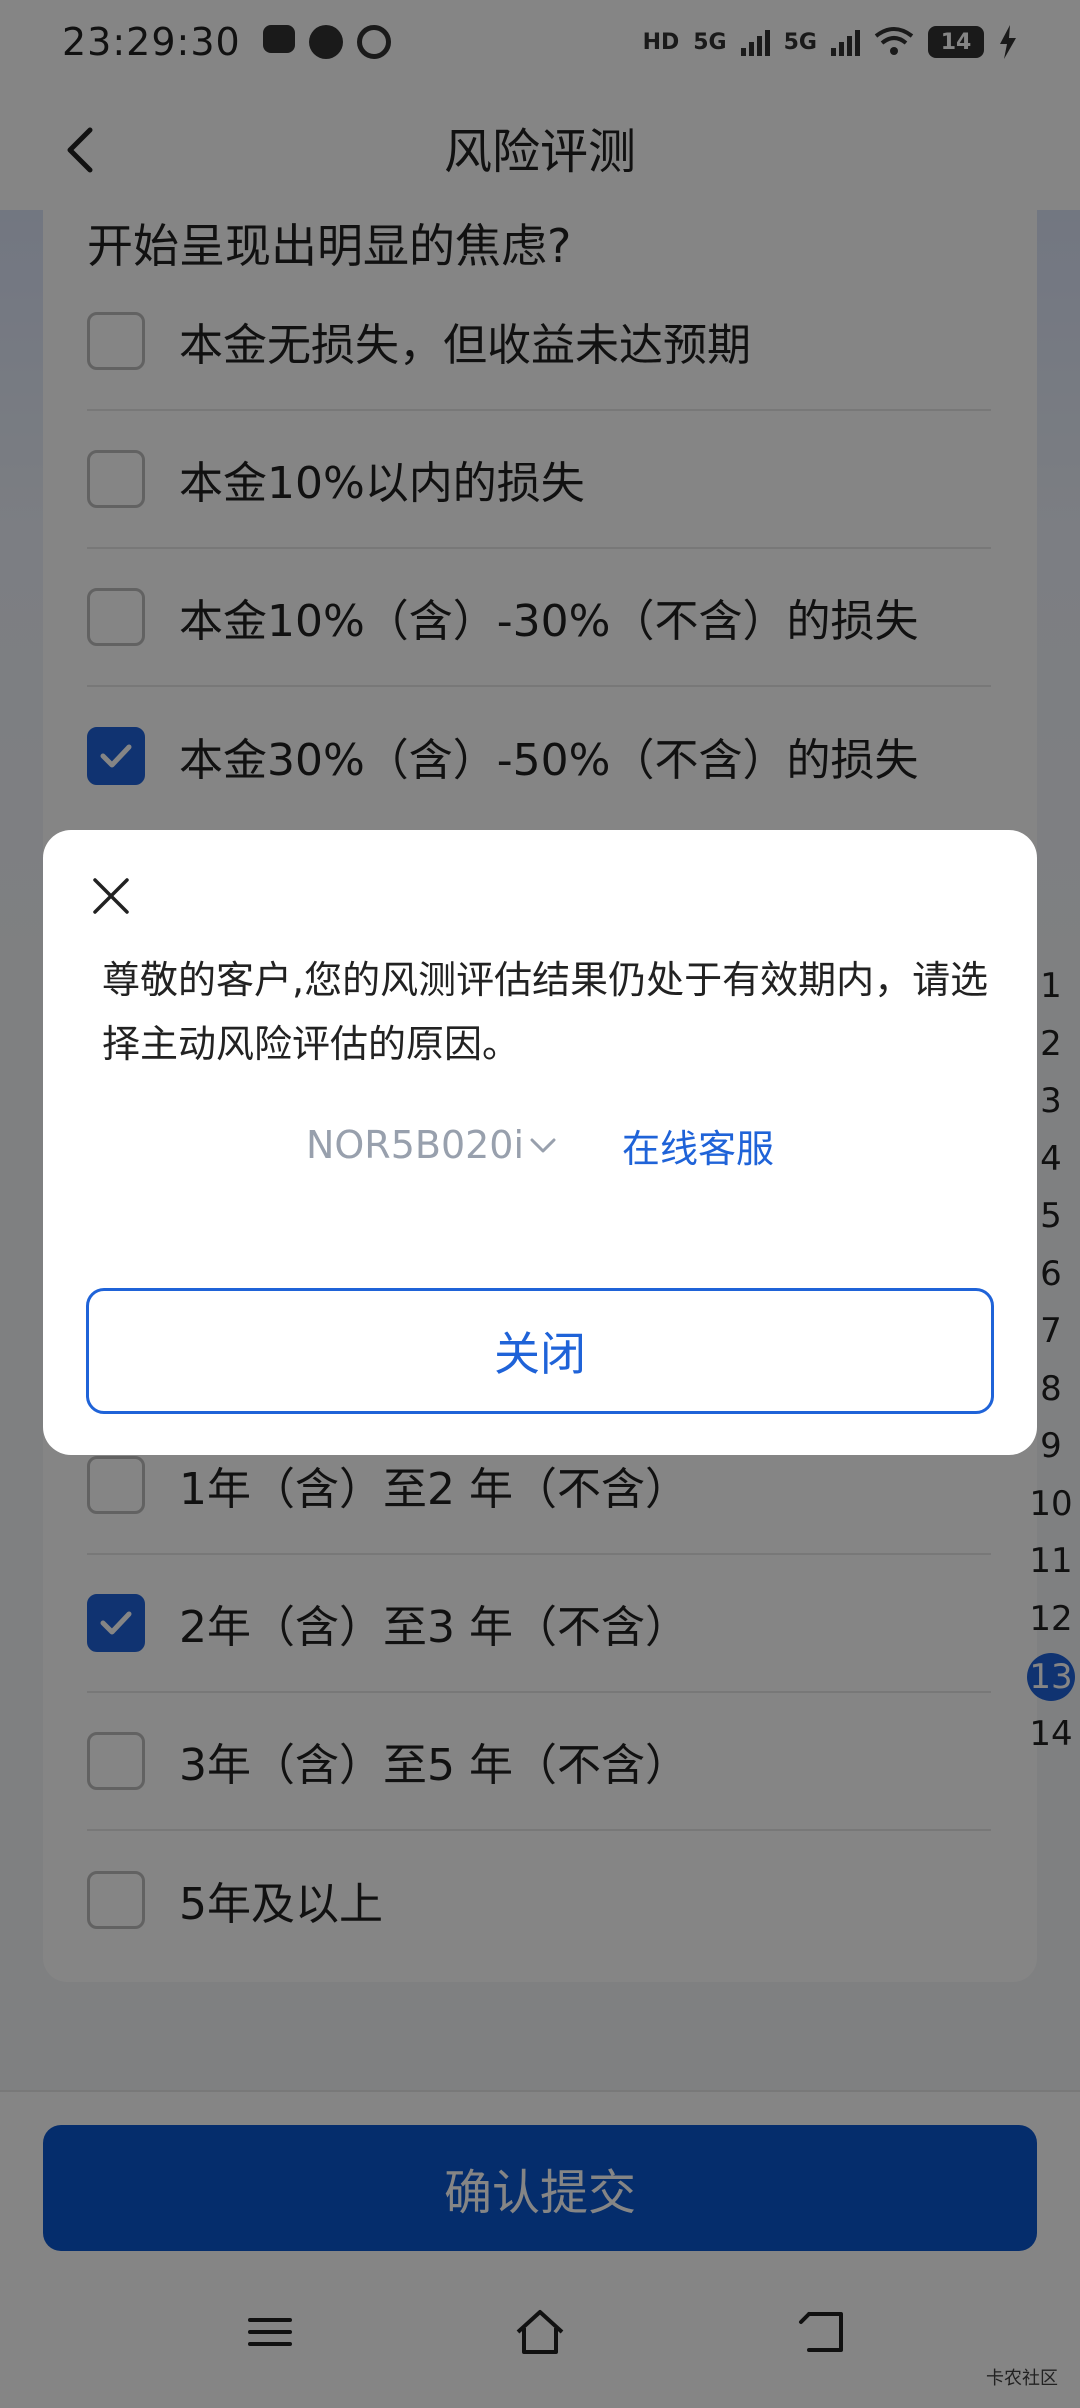 The height and width of the screenshot is (2408, 1080). I want to click on dialog-meta-row: NOR5B020i 在线客服, so click(540, 1145).